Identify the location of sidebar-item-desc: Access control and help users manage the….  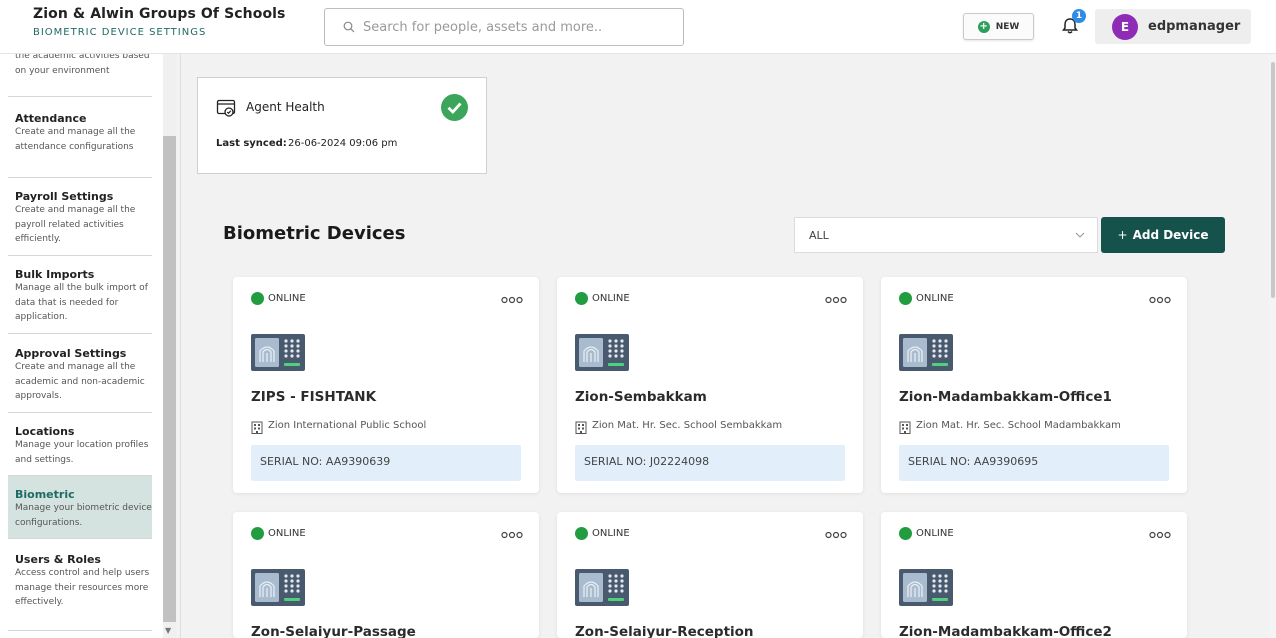
(82, 587).